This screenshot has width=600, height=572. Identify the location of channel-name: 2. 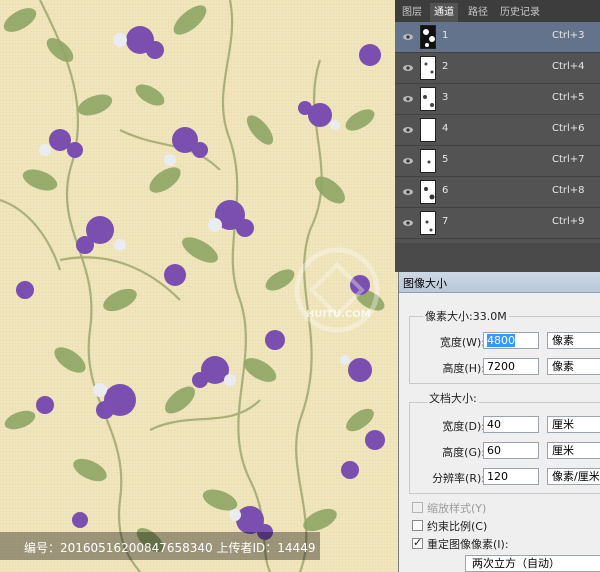
(445, 66).